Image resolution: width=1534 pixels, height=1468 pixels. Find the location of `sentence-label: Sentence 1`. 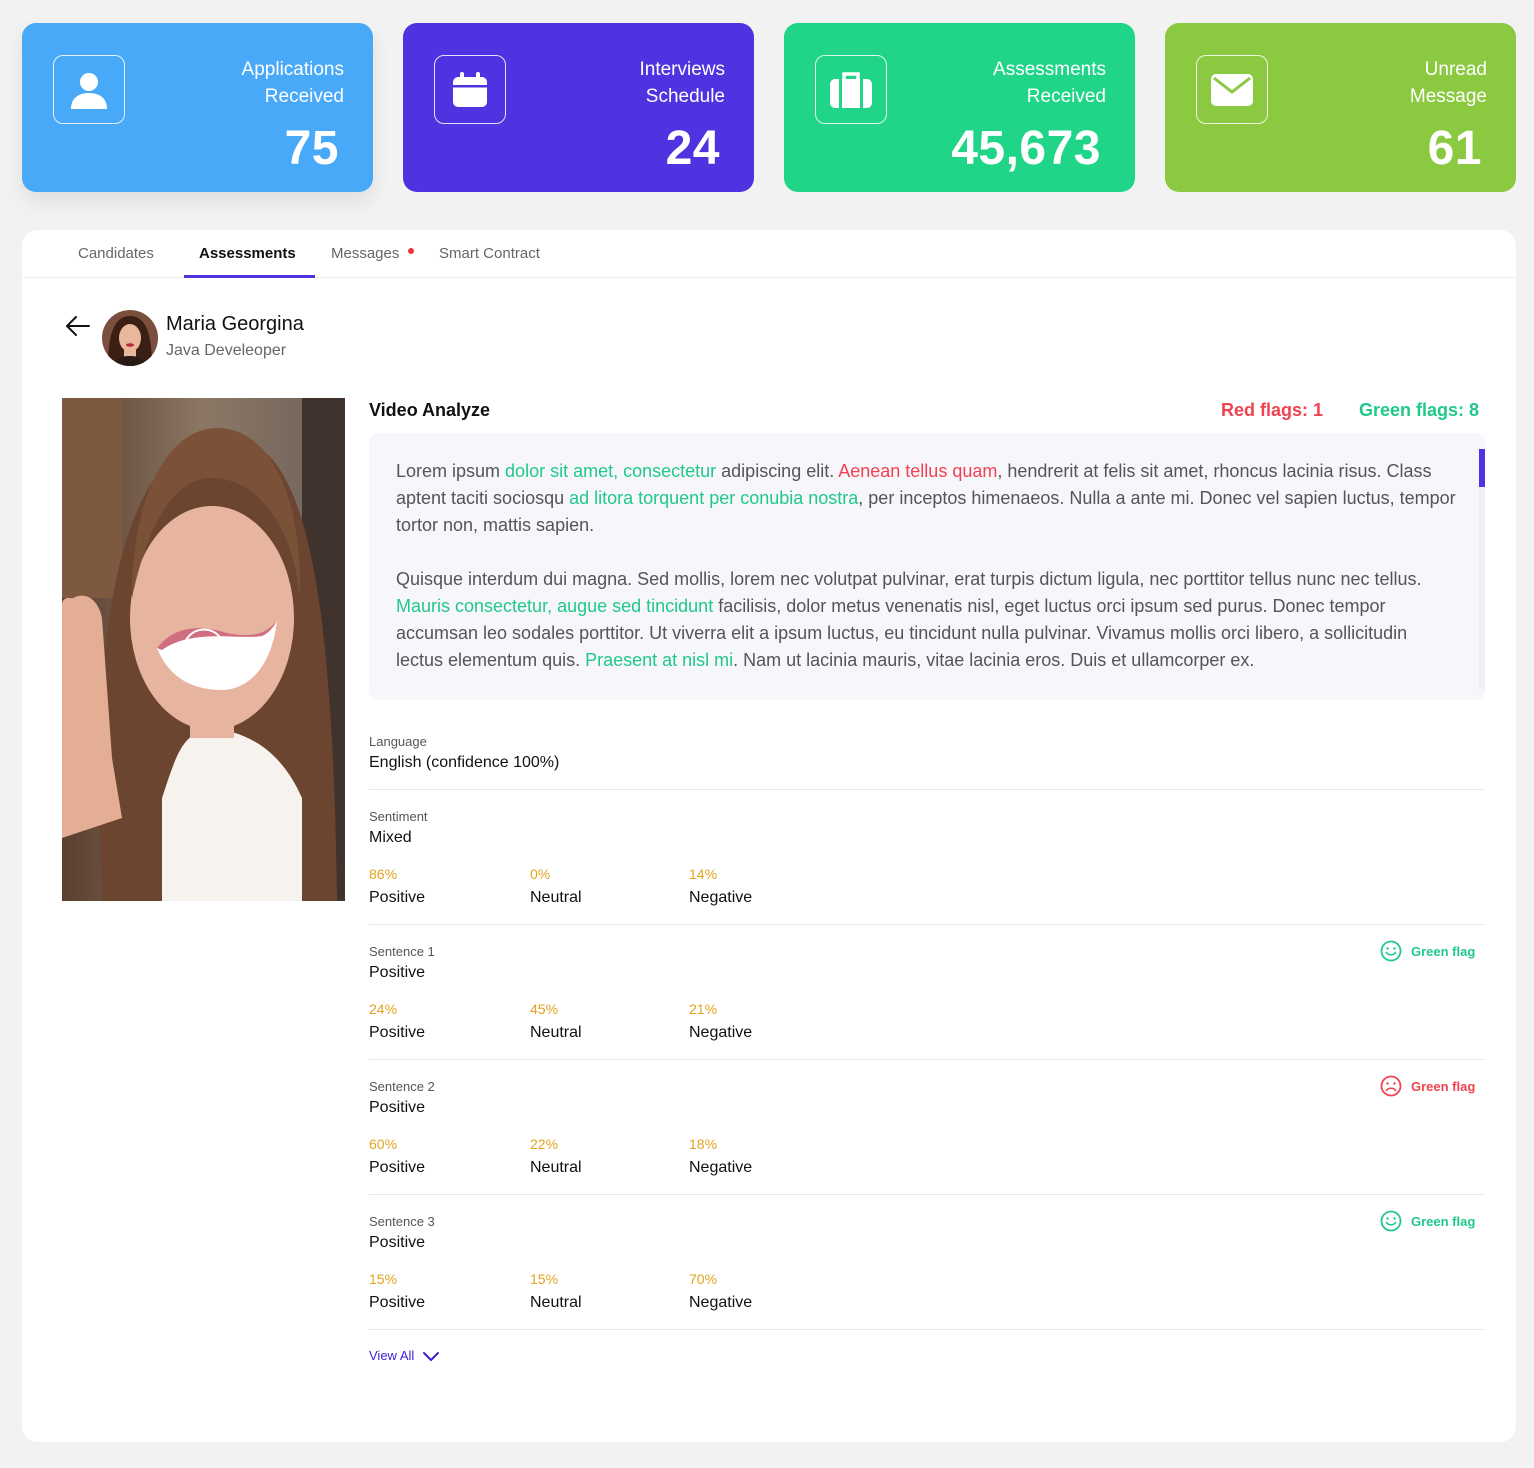

sentence-label: Sentence 1 is located at coordinates (402, 951).